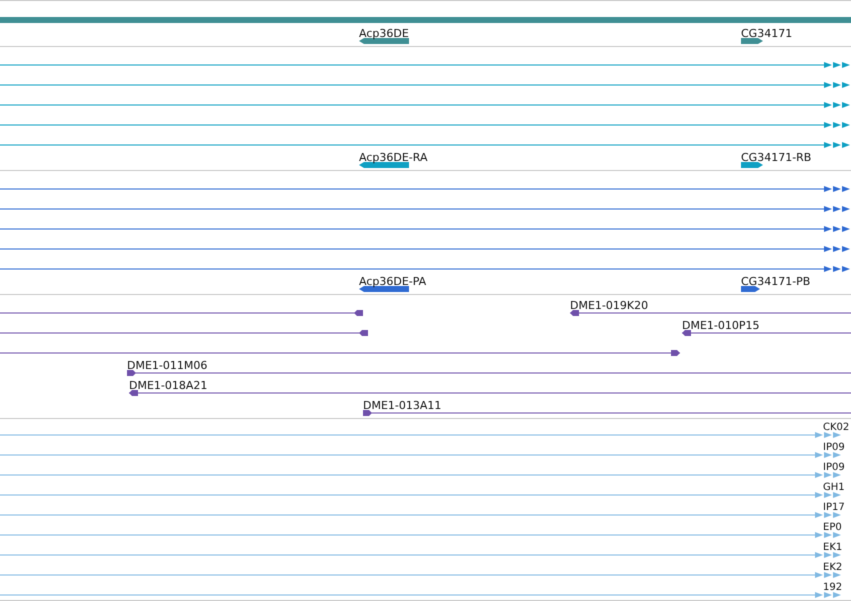 Image resolution: width=851 pixels, height=601 pixels. What do you see at coordinates (832, 587) in the screenshot?
I see `feature-label: 192` at bounding box center [832, 587].